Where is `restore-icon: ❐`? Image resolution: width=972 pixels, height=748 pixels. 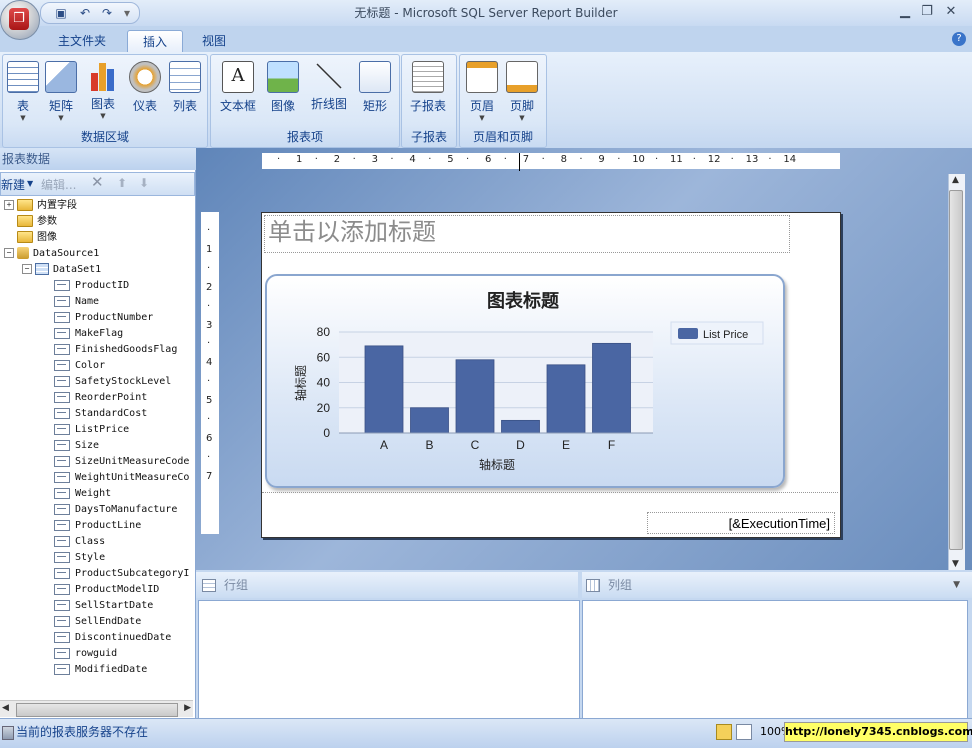
restore-icon: ❐ is located at coordinates (927, 12).